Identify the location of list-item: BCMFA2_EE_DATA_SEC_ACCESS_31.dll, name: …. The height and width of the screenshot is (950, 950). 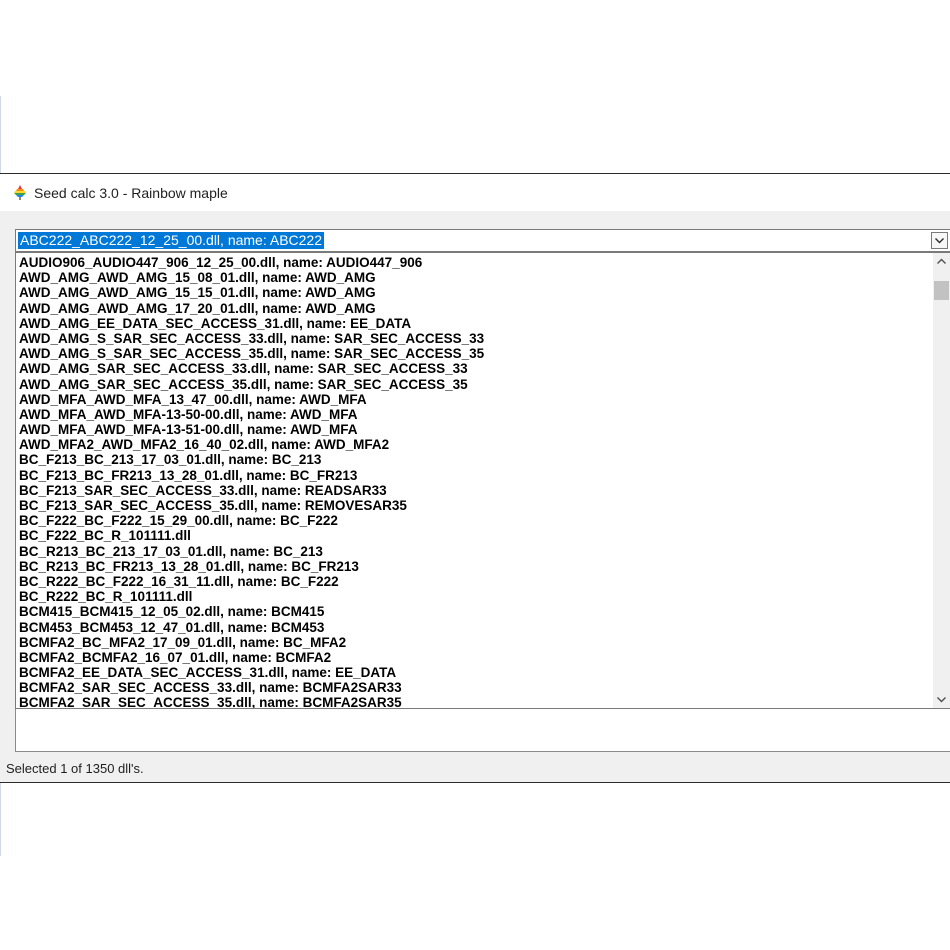
(251, 672).